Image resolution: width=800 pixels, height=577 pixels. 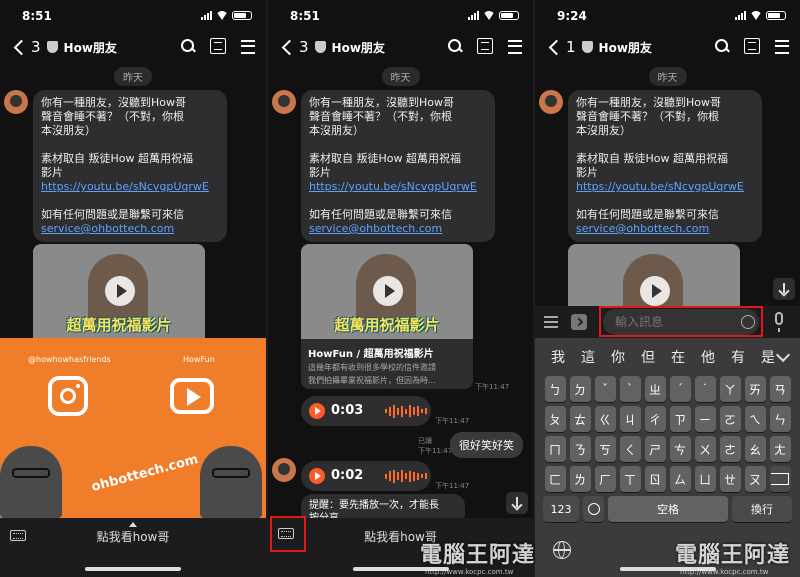 I want to click on key: ㄣ, so click(x=780, y=419).